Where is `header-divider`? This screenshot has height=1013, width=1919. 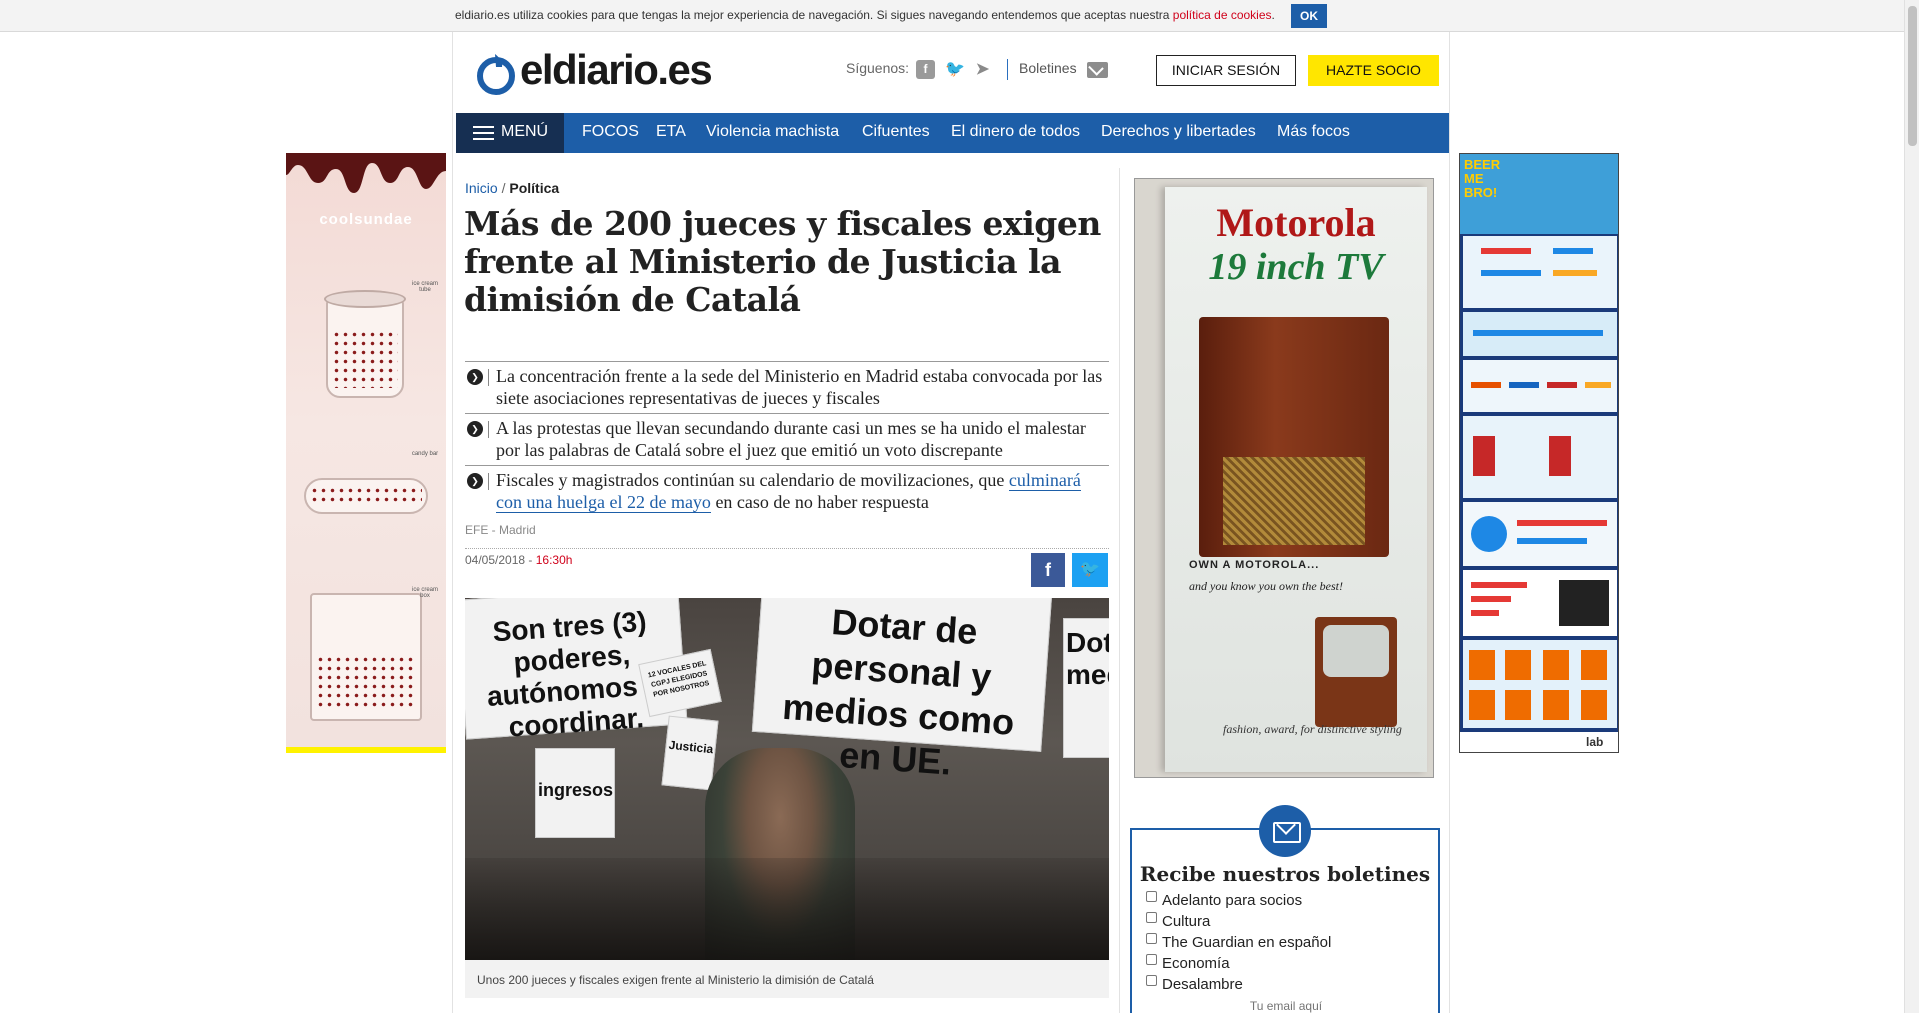
header-divider is located at coordinates (1007, 69).